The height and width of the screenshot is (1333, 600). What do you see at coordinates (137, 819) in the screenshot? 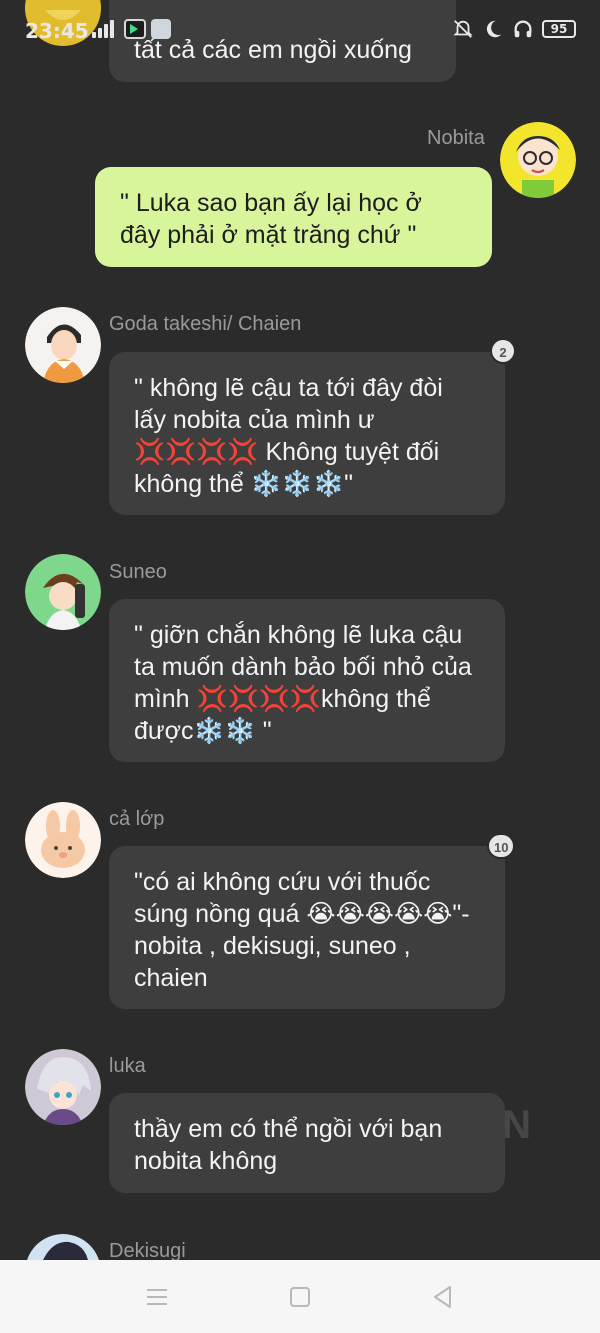
I see `sender-name: cả lớp` at bounding box center [137, 819].